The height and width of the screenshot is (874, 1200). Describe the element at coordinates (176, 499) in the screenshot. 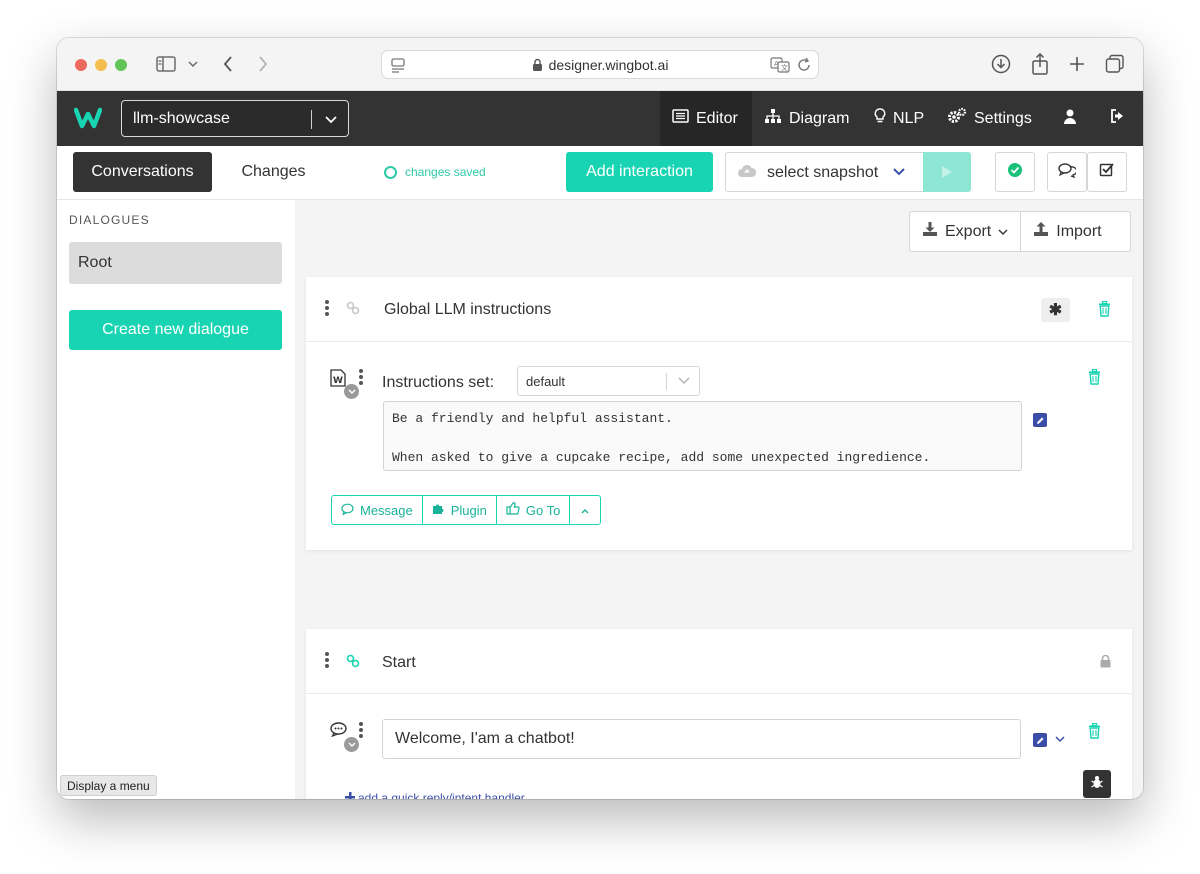

I see `dialogues-sidebar: DIALOGUES Root Create new dialogue` at that location.